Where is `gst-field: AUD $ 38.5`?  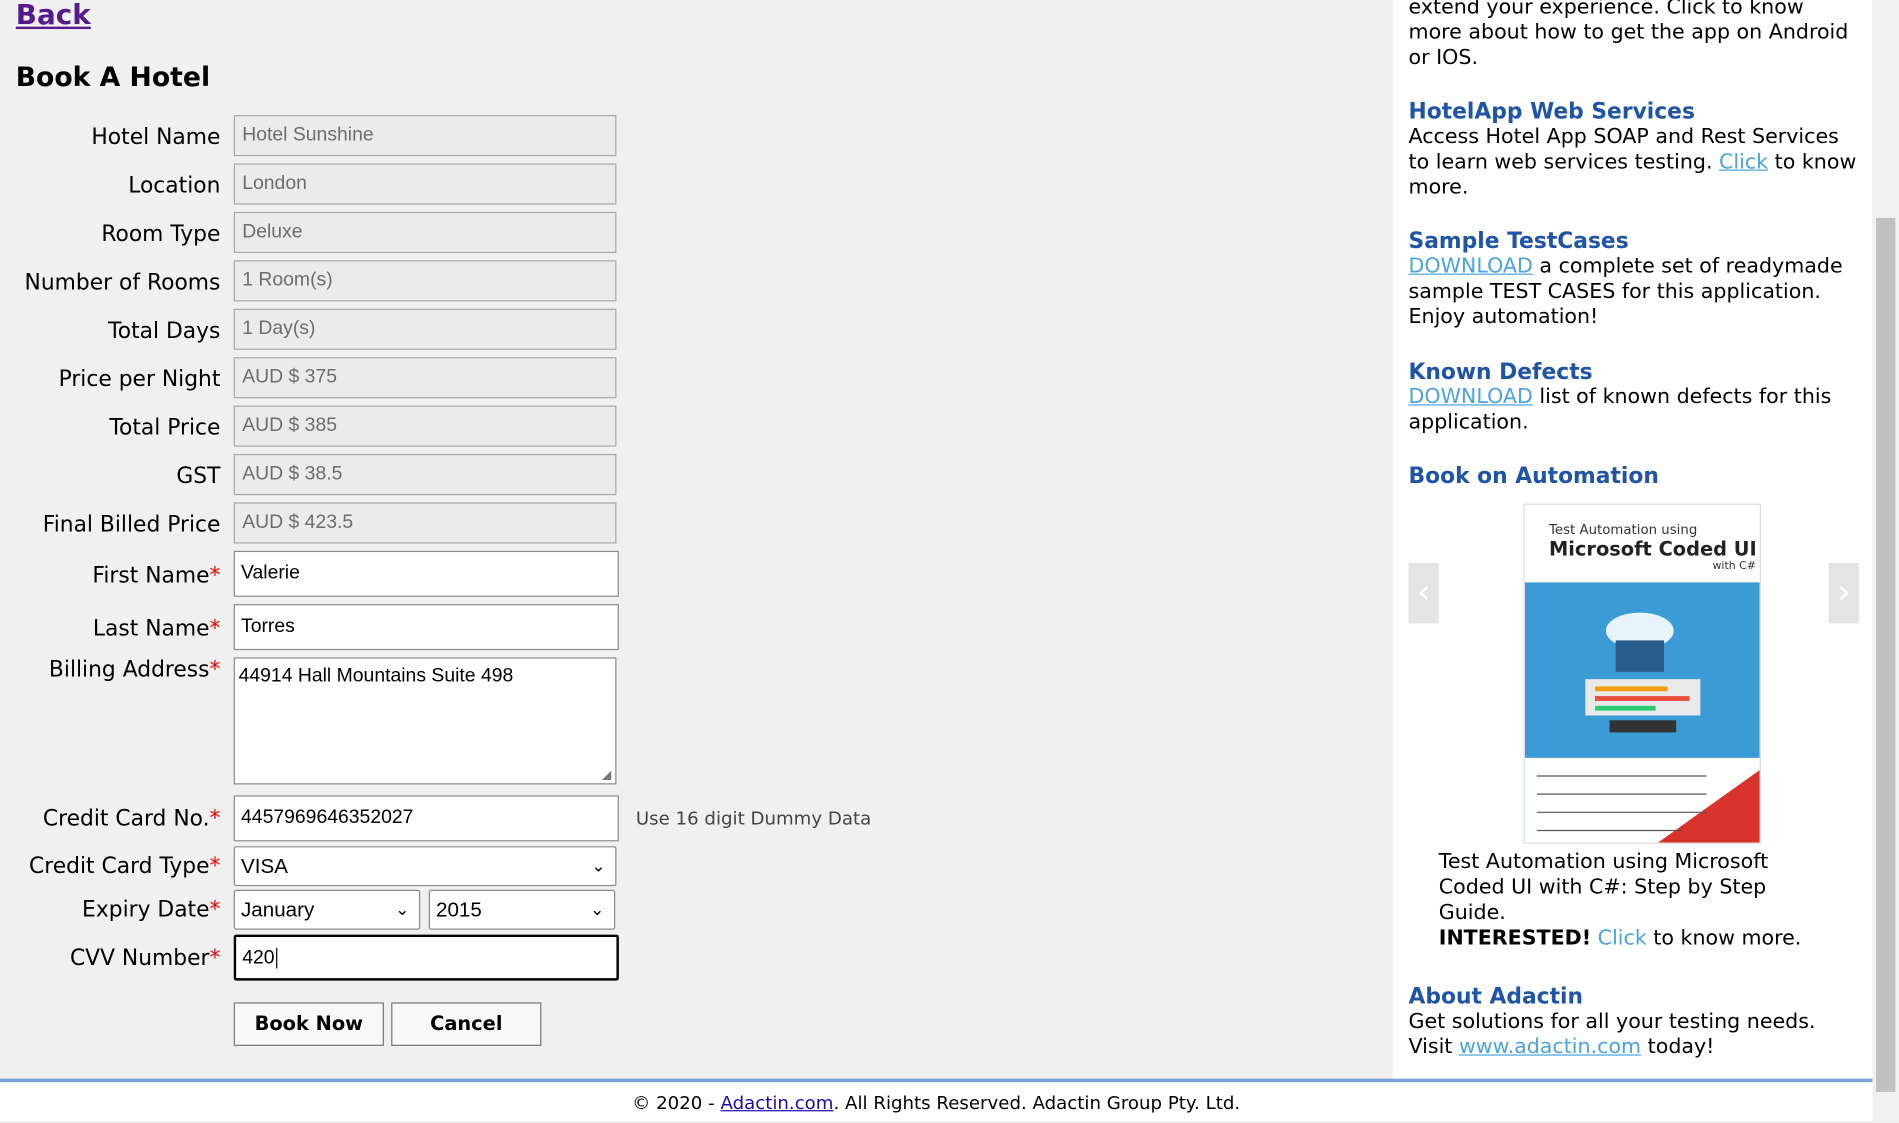 gst-field: AUD $ 38.5 is located at coordinates (425, 474).